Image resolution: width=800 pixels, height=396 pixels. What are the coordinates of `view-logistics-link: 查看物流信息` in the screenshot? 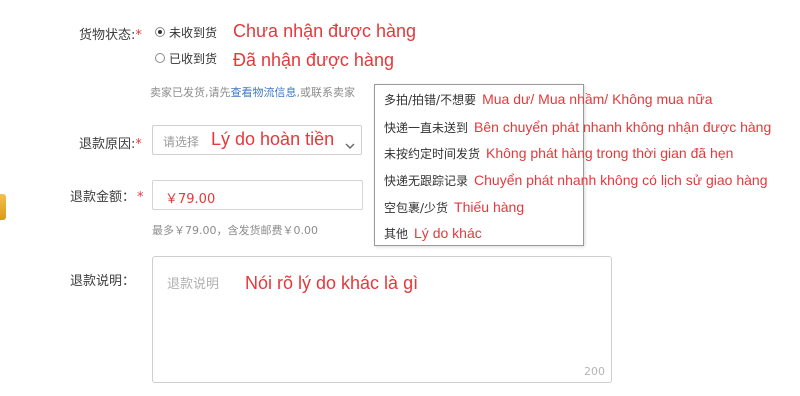 It's located at (264, 92).